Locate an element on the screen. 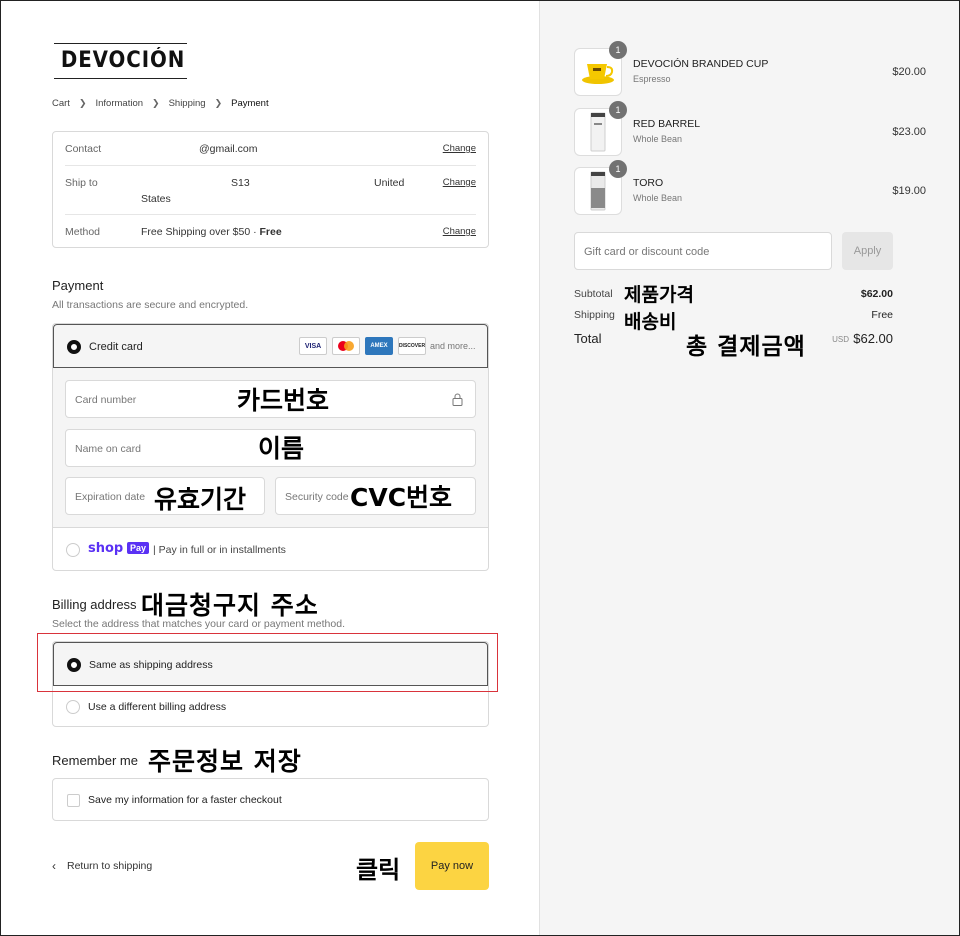  save-info-checkbox is located at coordinates (73, 800).